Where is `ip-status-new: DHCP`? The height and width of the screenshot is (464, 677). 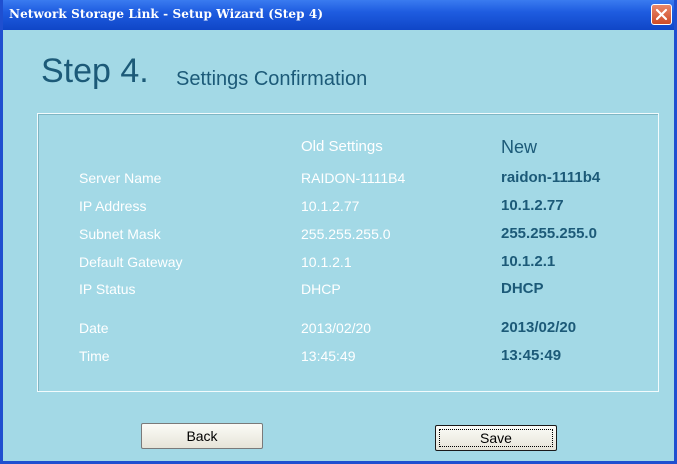
ip-status-new: DHCP is located at coordinates (522, 288).